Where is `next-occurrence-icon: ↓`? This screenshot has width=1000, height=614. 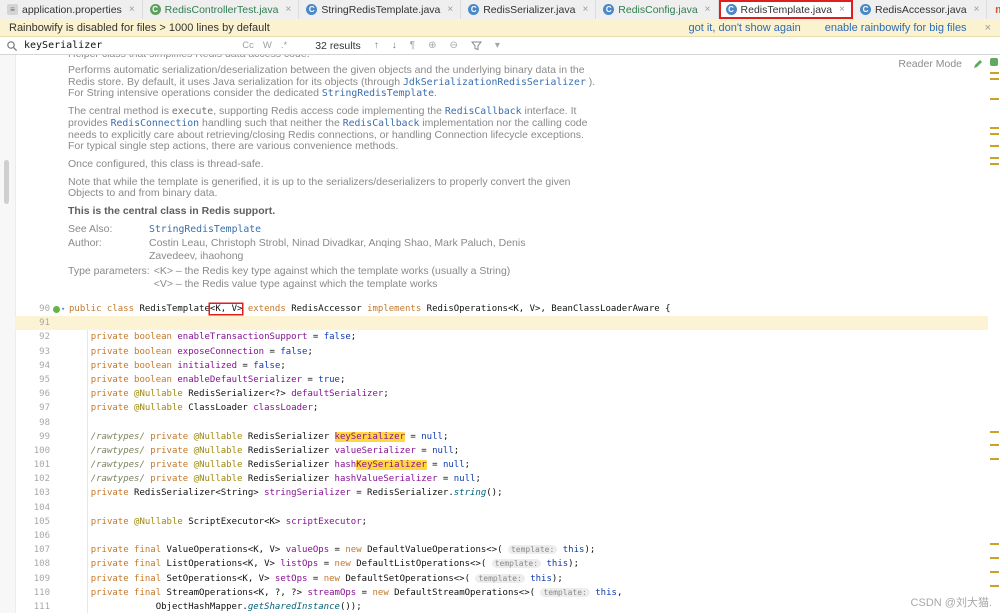 next-occurrence-icon: ↓ is located at coordinates (394, 45).